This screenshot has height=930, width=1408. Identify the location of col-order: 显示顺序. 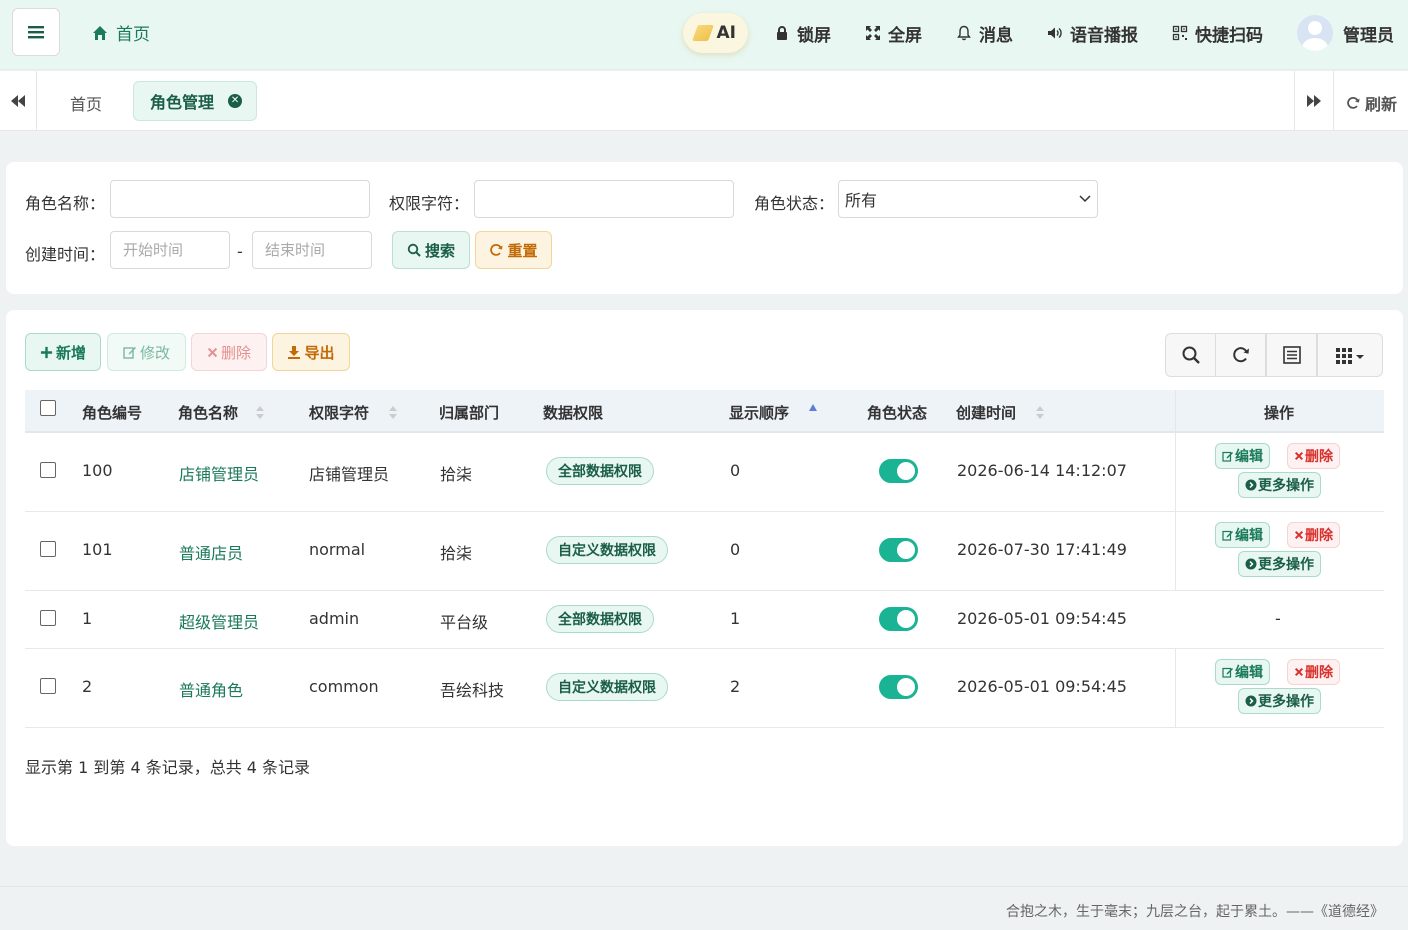
(773, 412).